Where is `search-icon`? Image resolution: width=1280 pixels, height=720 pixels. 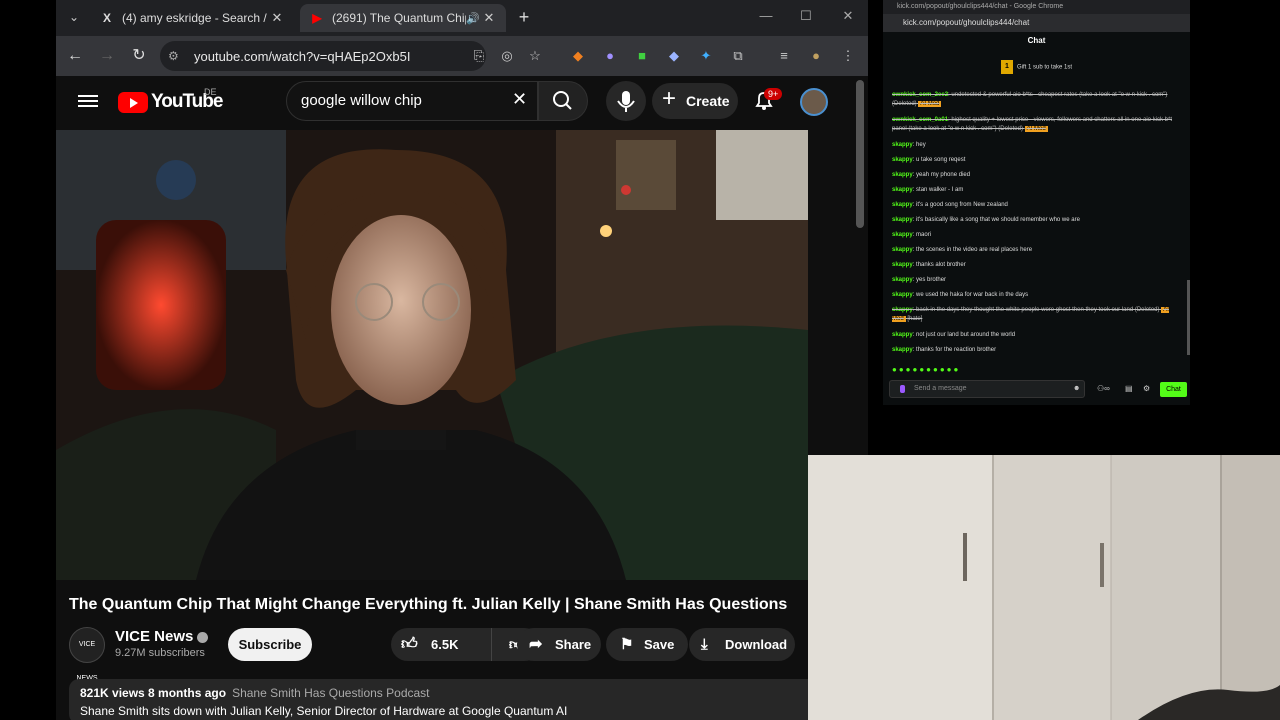 search-icon is located at coordinates (562, 100).